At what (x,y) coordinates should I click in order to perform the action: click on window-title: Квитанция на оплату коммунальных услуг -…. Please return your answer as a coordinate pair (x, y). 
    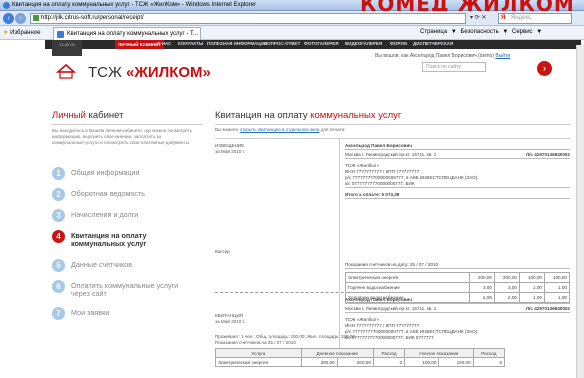
    Looking at the image, I should click on (134, 5).